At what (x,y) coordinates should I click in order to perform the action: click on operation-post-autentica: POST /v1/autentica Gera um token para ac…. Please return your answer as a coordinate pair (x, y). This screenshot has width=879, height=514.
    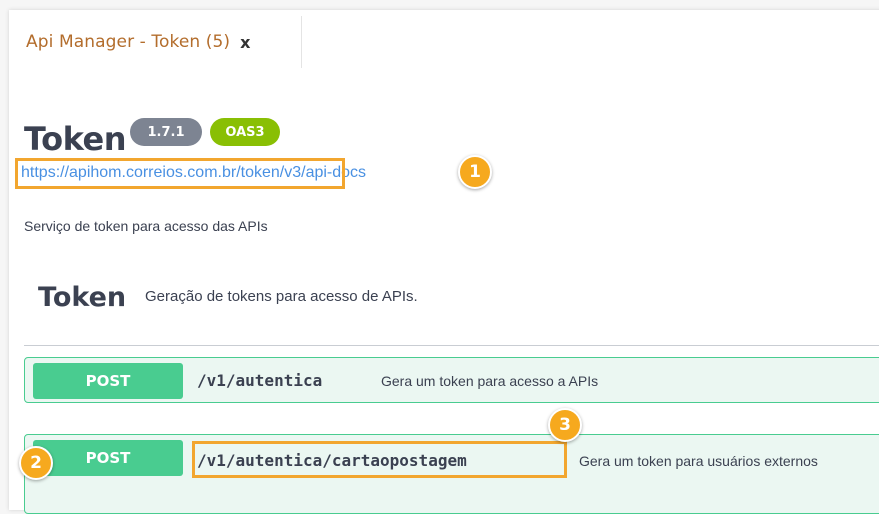
    Looking at the image, I should click on (451, 380).